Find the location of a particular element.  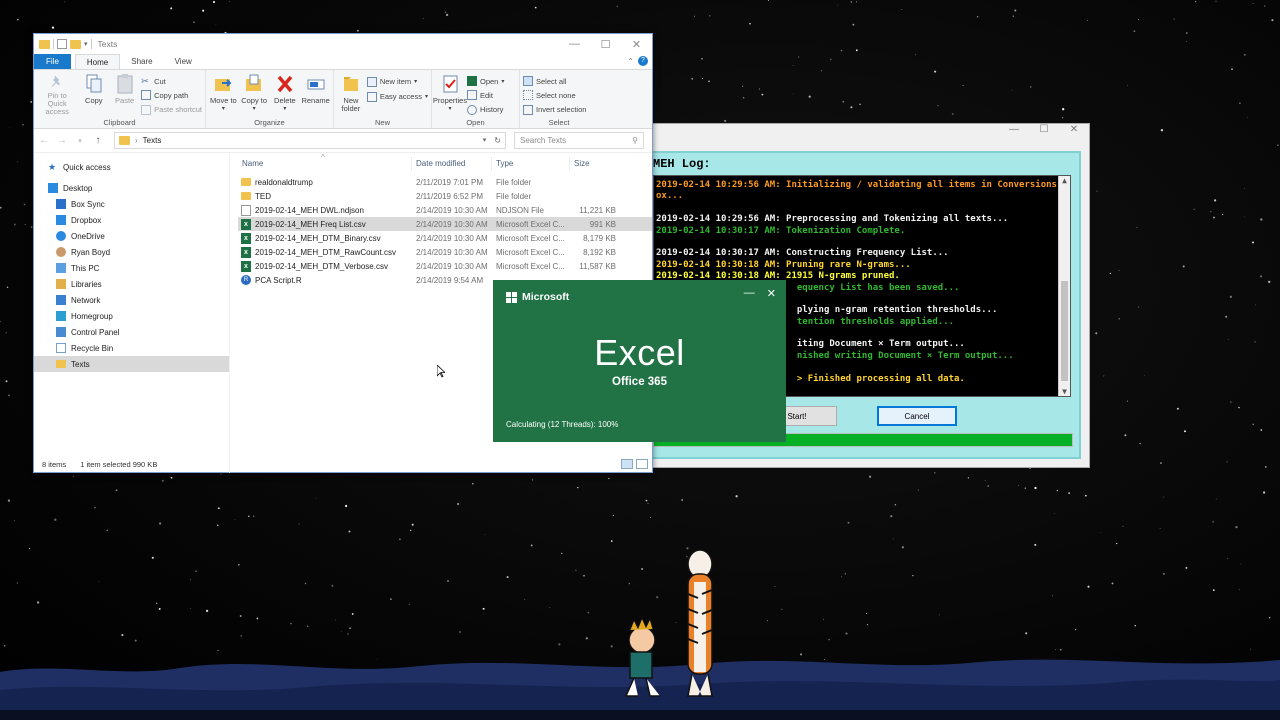

paste-shortcut-icon is located at coordinates (146, 109).